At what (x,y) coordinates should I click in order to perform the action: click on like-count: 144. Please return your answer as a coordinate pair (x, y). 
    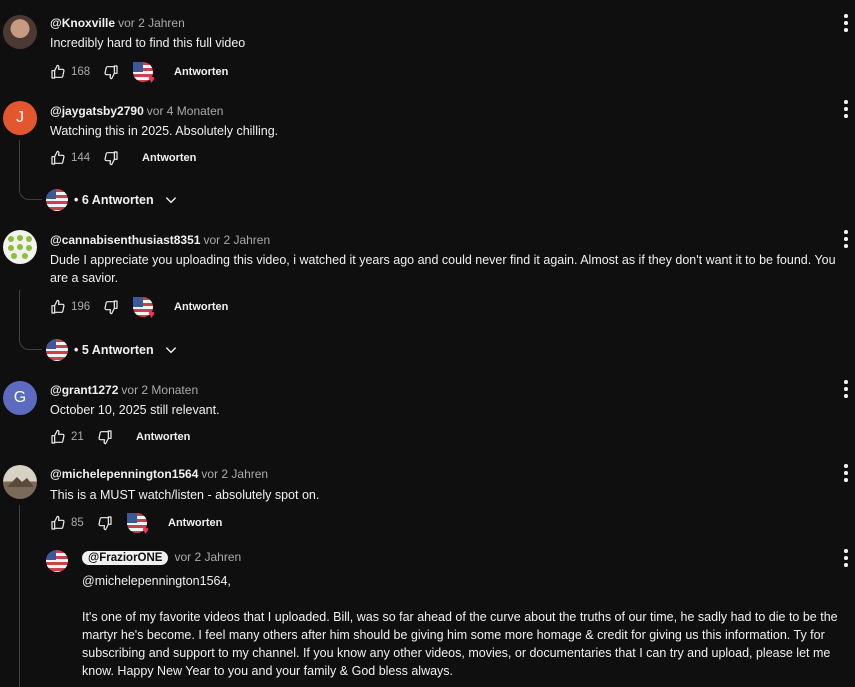
    Looking at the image, I should click on (81, 158).